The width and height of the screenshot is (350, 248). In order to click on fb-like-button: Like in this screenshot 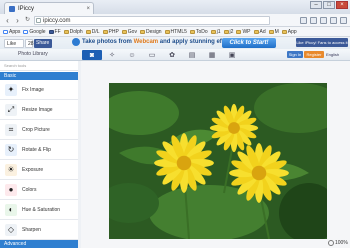, I will do `click(14, 43)`.